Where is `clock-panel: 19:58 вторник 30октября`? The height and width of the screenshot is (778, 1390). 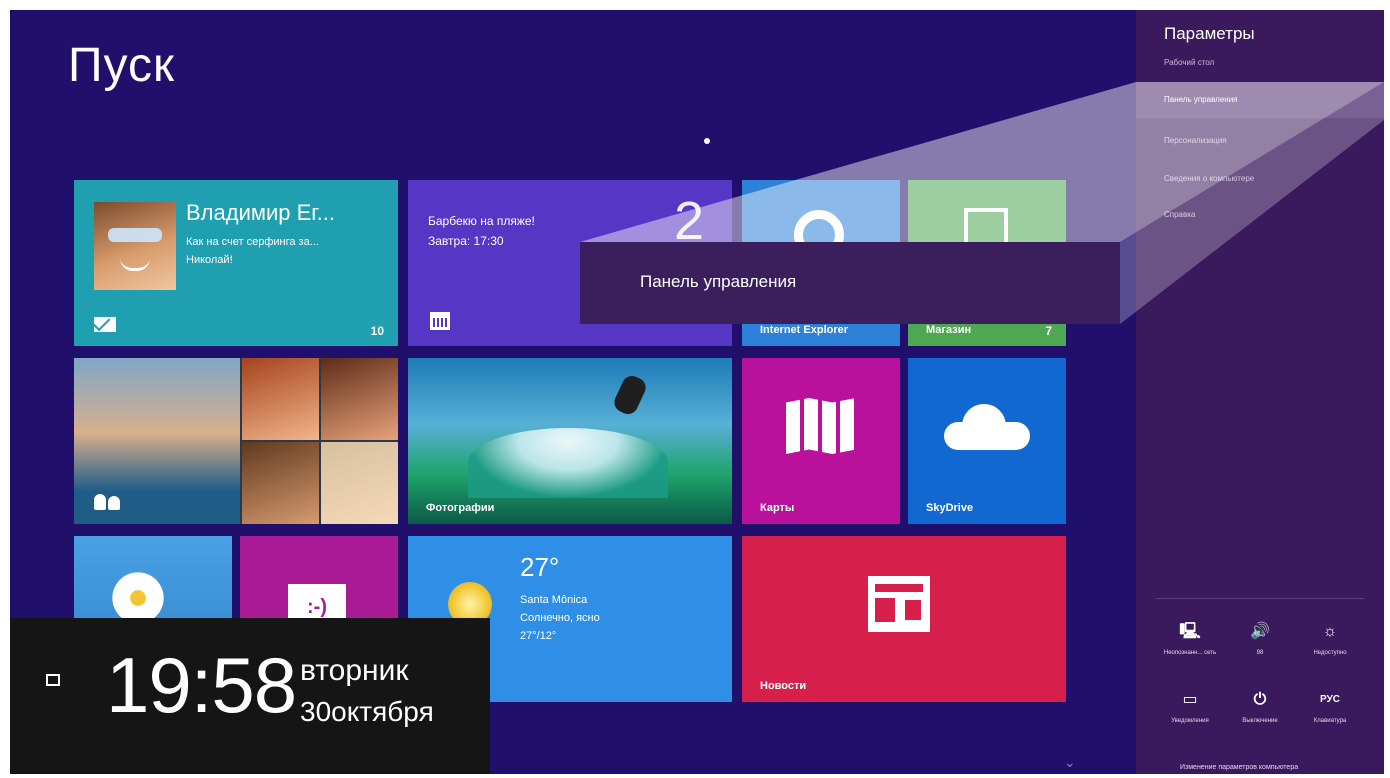 clock-panel: 19:58 вторник 30октября is located at coordinates (250, 696).